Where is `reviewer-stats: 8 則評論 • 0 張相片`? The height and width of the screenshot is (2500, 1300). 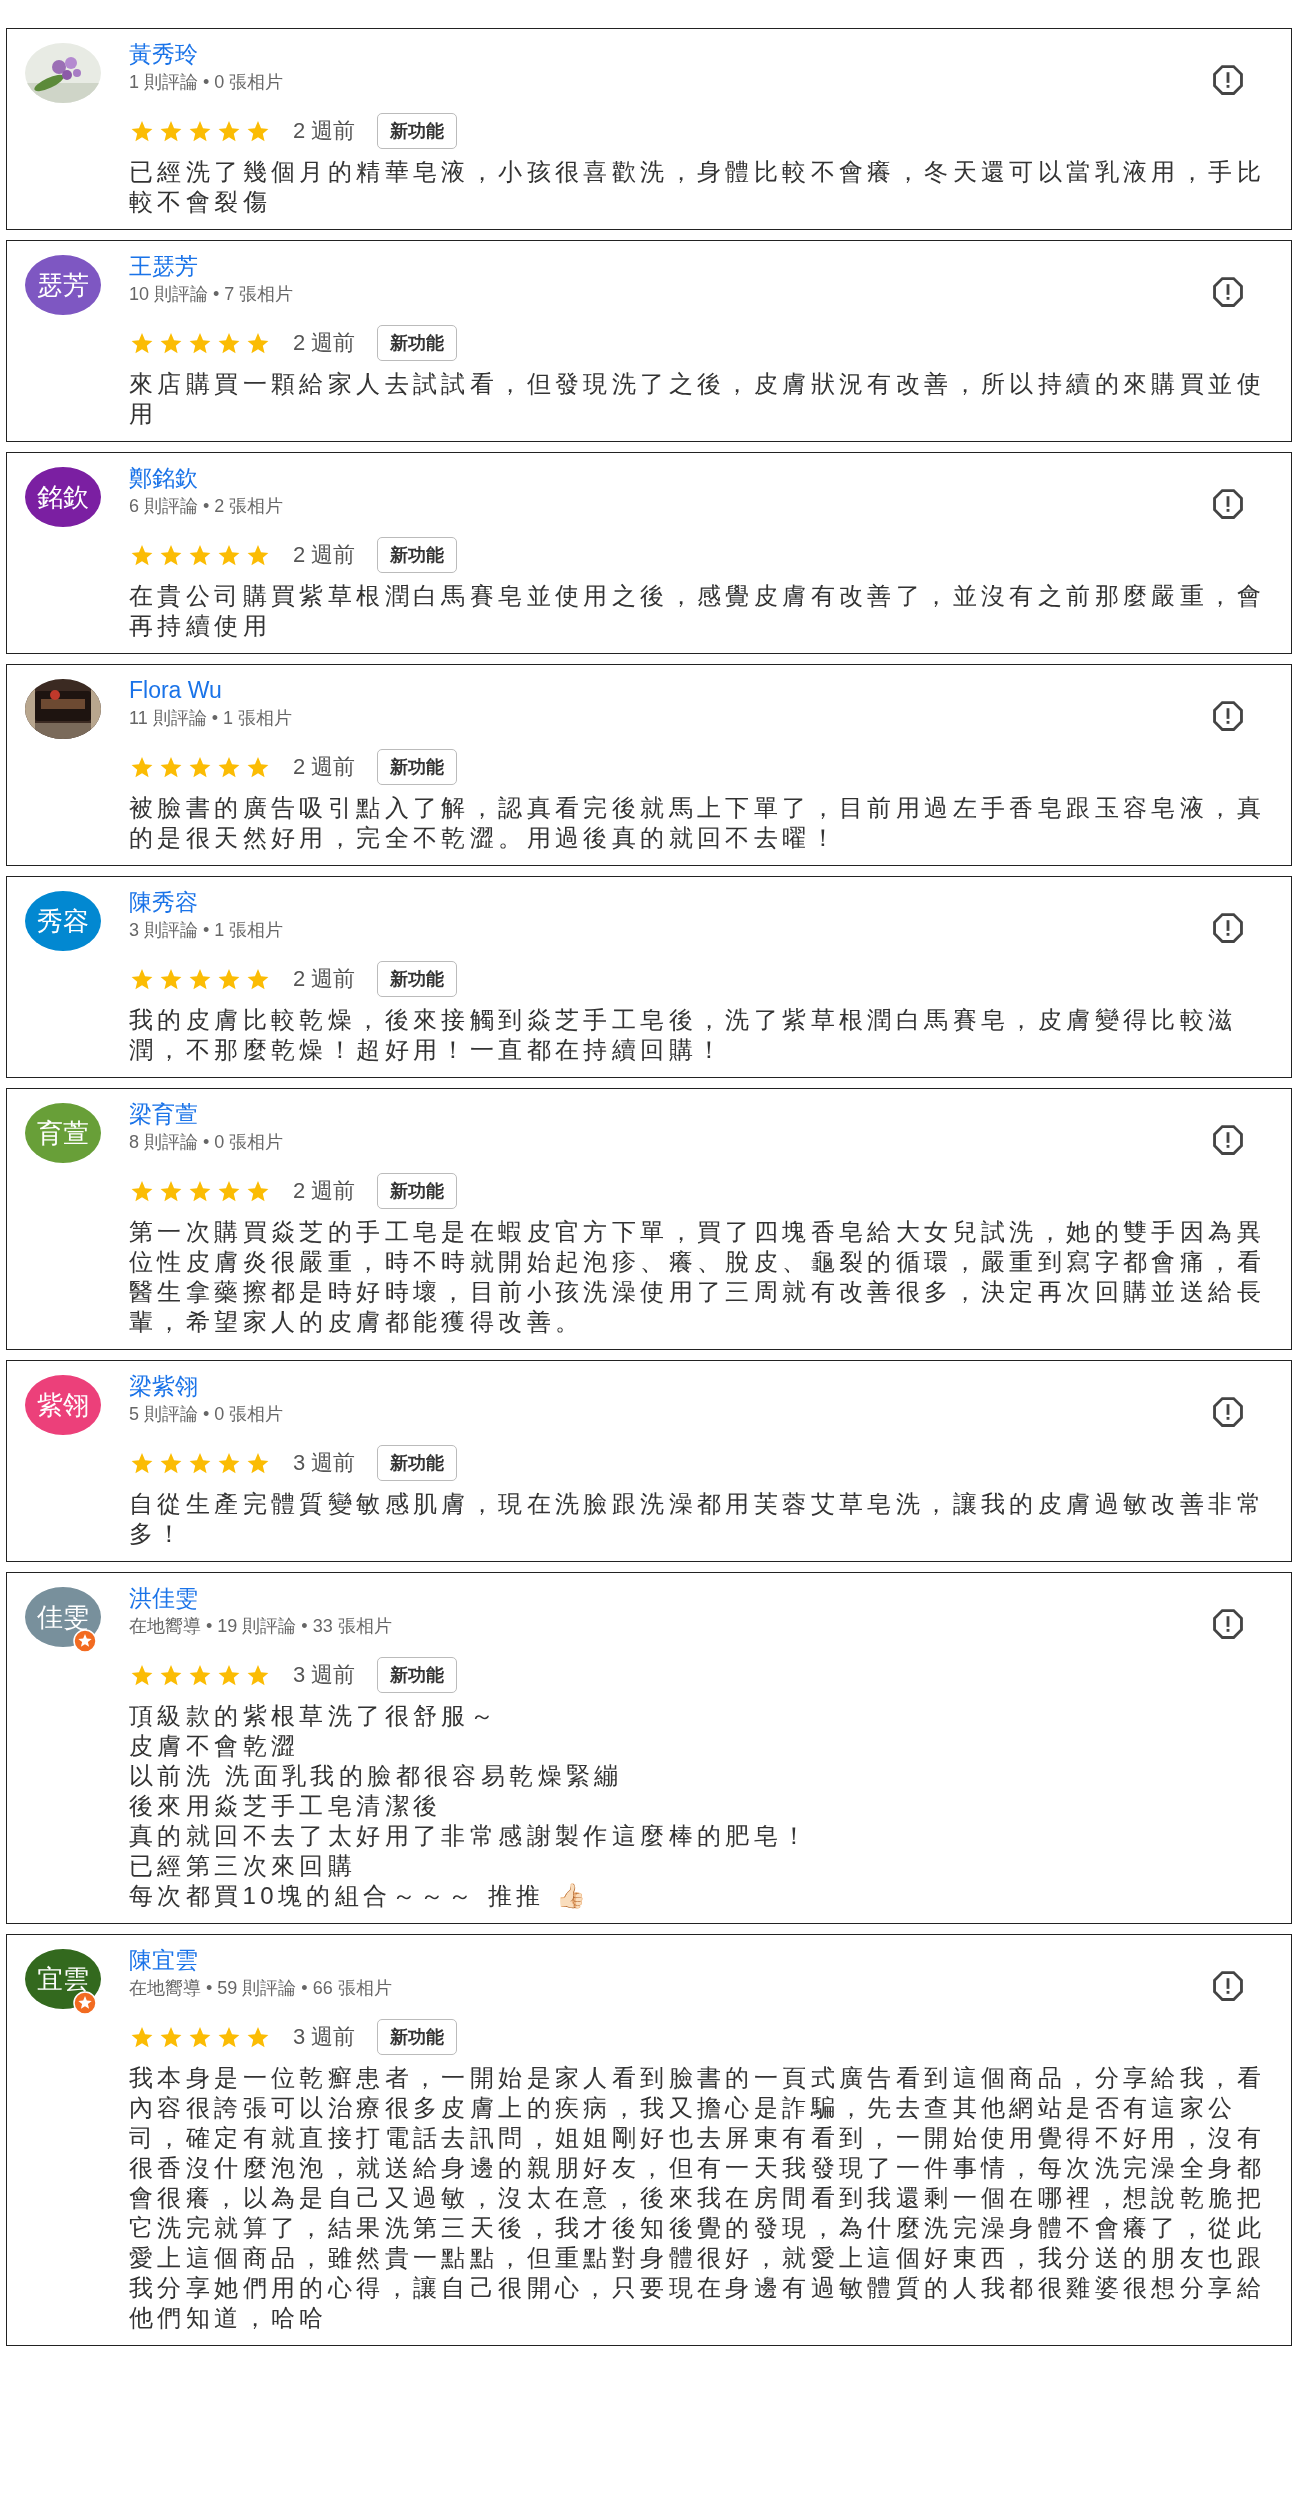 reviewer-stats: 8 則評論 • 0 張相片 is located at coordinates (206, 1142).